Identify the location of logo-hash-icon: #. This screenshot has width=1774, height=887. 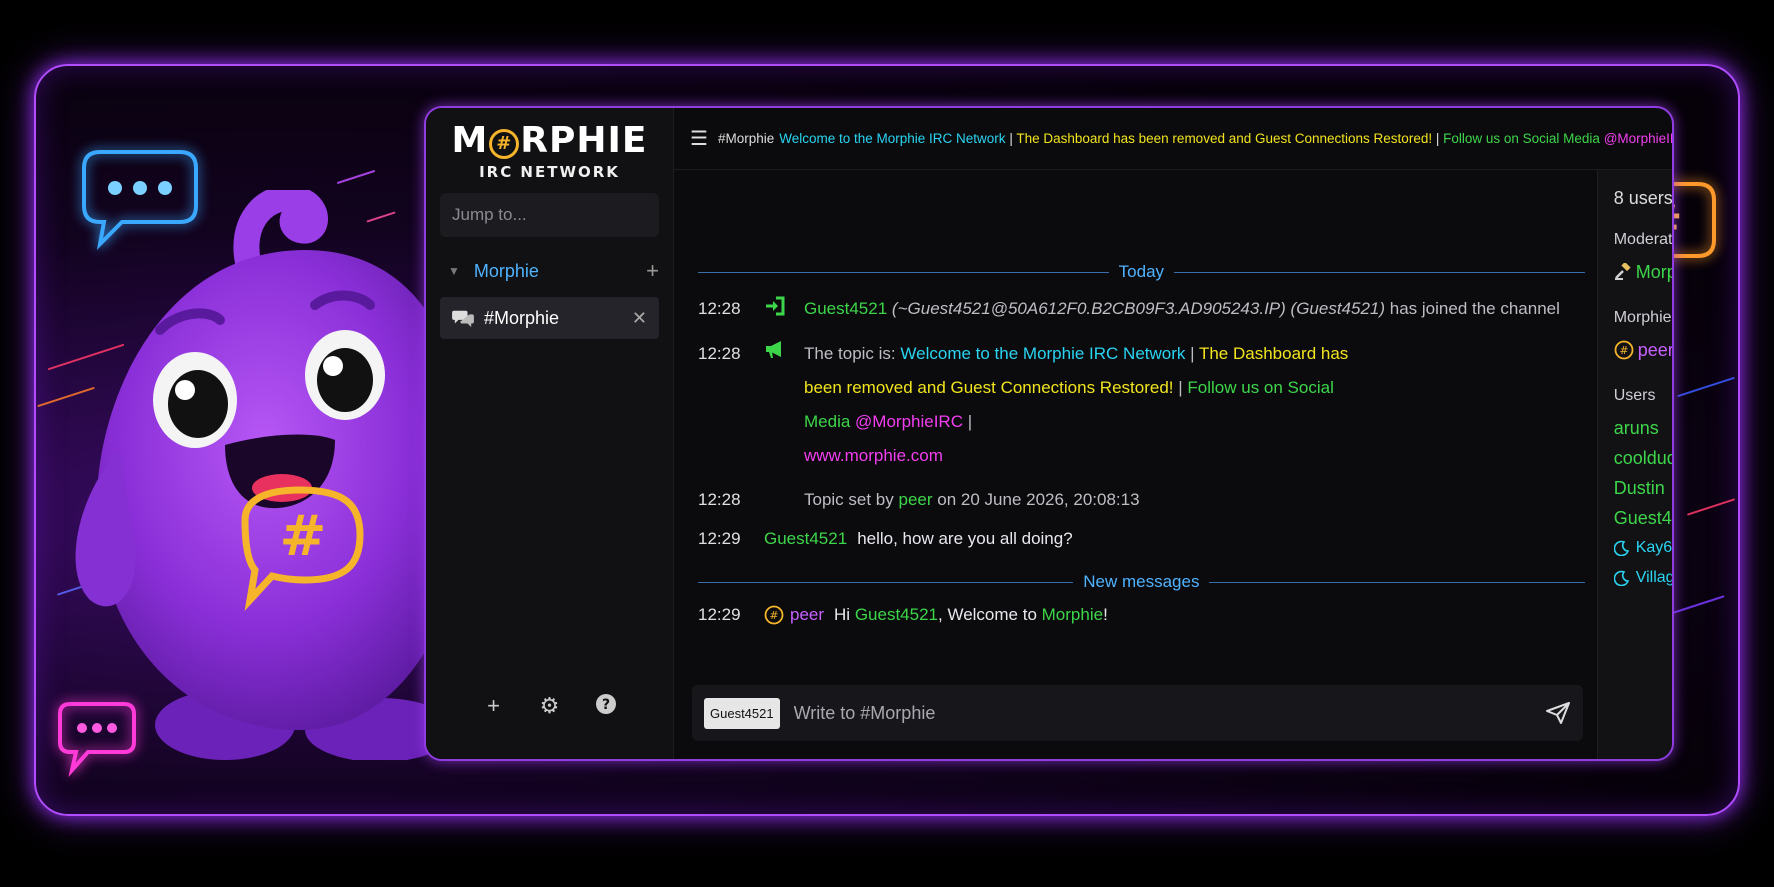
(504, 144).